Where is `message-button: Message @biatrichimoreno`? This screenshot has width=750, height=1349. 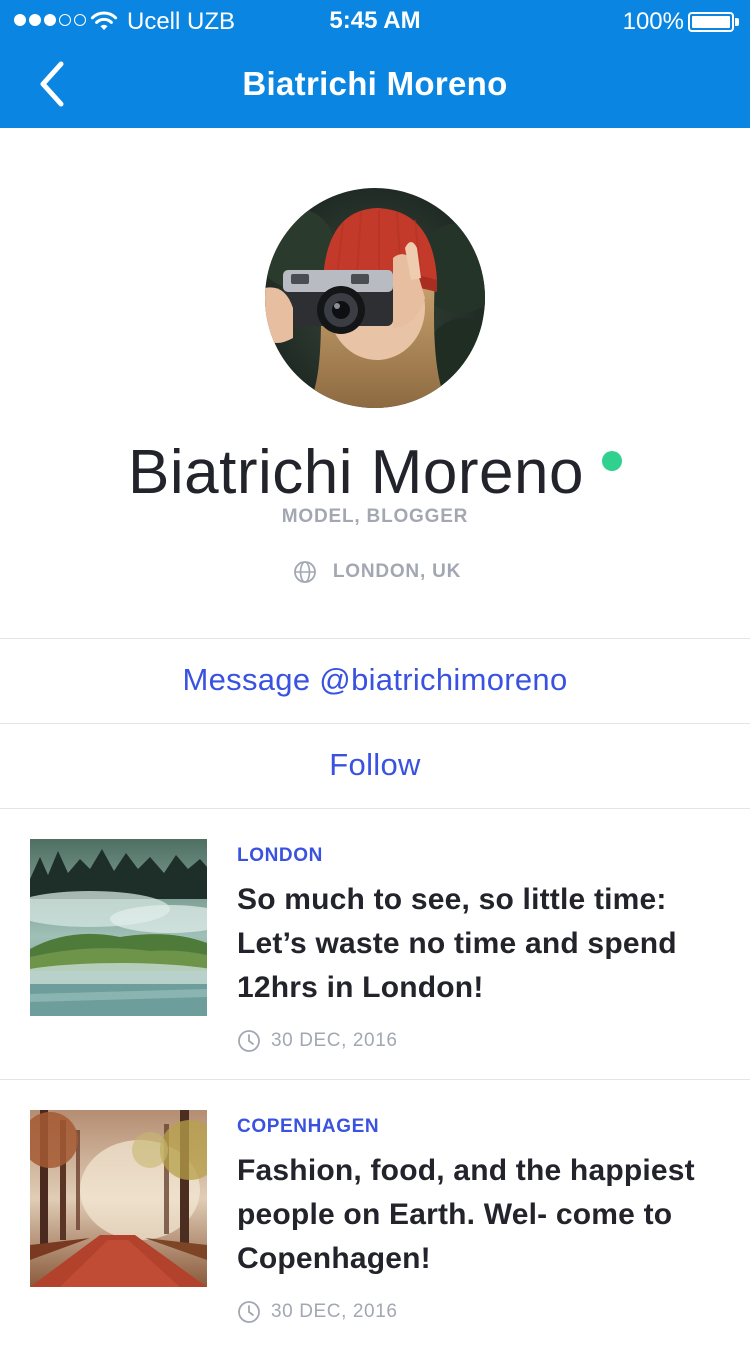
message-button: Message @biatrichimoreno is located at coordinates (375, 680).